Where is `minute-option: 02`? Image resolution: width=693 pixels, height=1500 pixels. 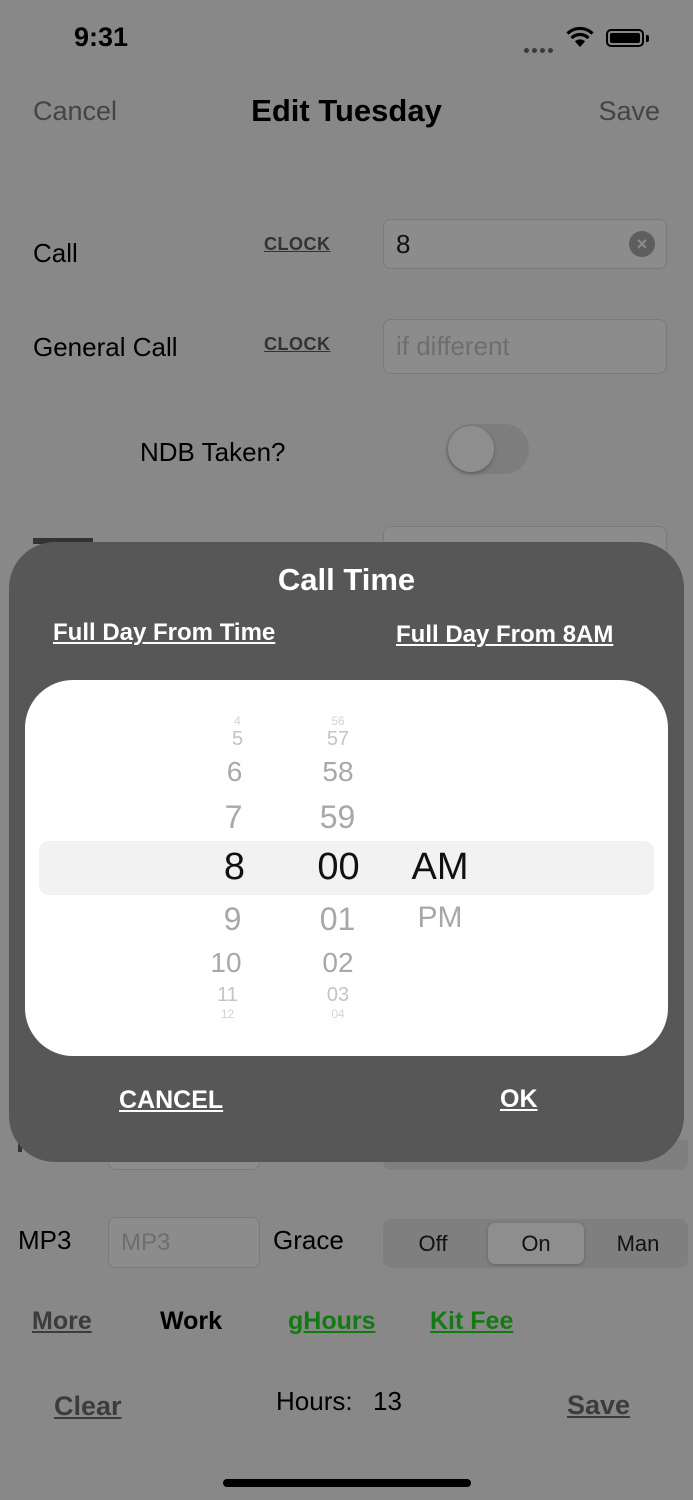 minute-option: 02 is located at coordinates (338, 963).